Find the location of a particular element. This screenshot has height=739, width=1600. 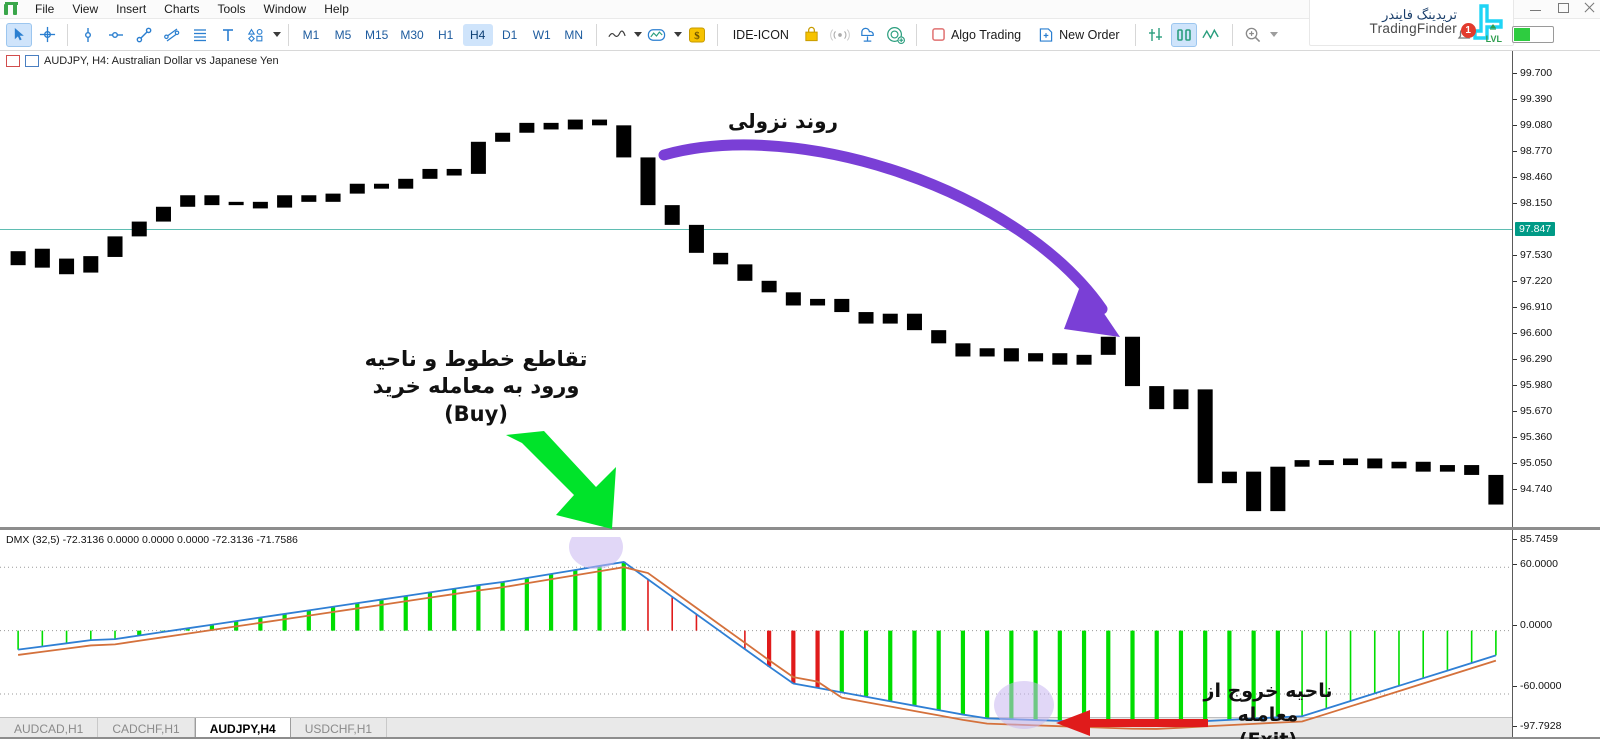

price-tick-label: 97.220 is located at coordinates (1536, 281).